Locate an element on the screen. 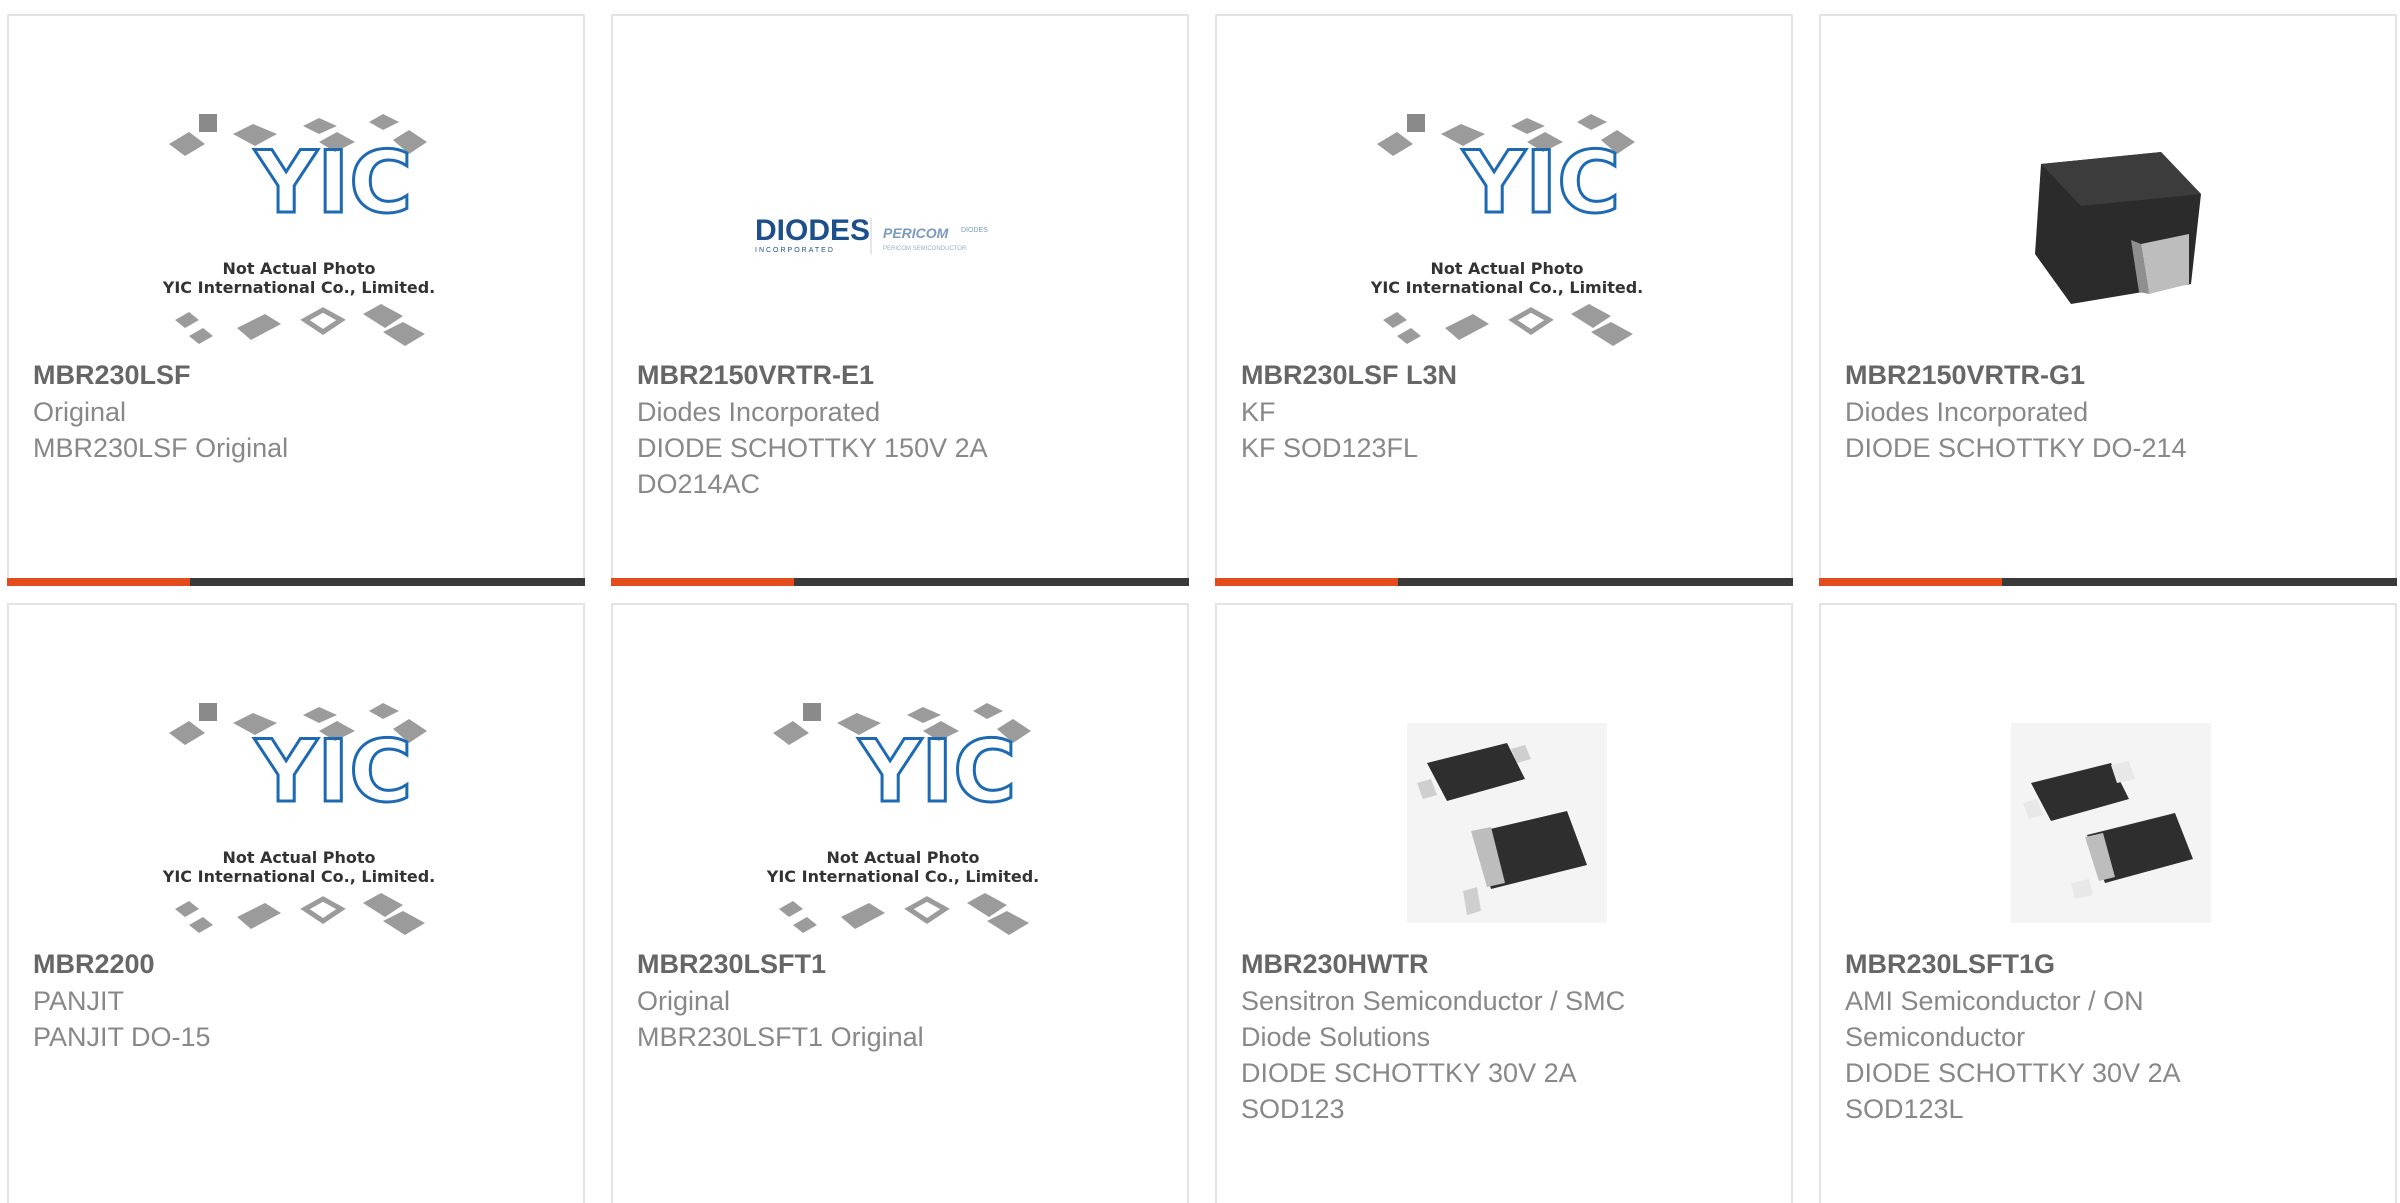 The height and width of the screenshot is (1203, 2400). part-number-link: MBR2150VRTR-E1 is located at coordinates (902, 375).